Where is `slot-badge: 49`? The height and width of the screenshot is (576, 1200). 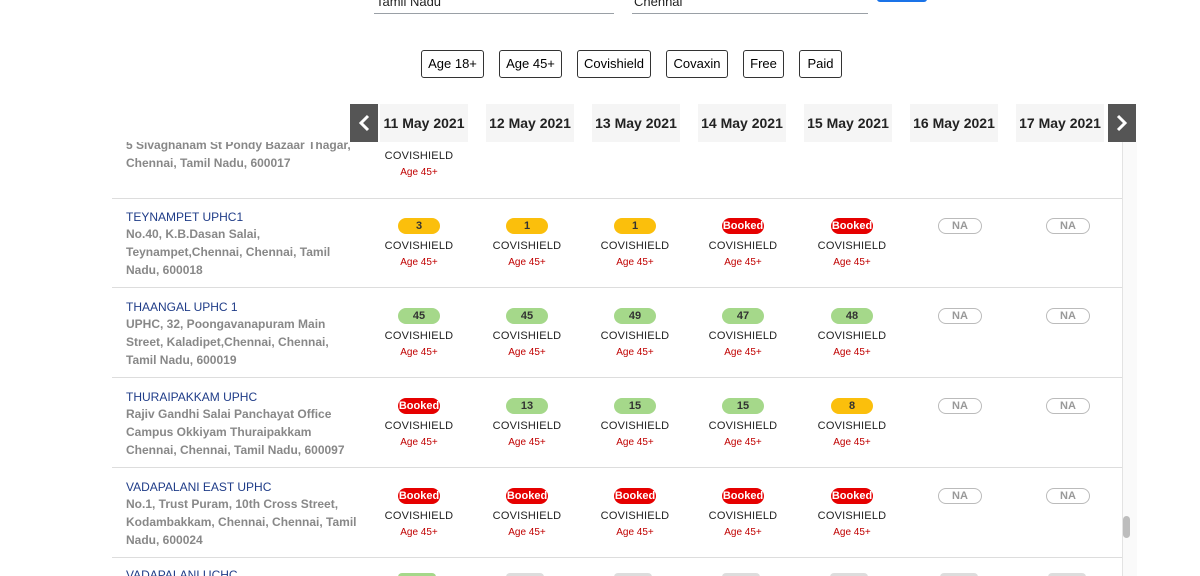 slot-badge: 49 is located at coordinates (635, 316).